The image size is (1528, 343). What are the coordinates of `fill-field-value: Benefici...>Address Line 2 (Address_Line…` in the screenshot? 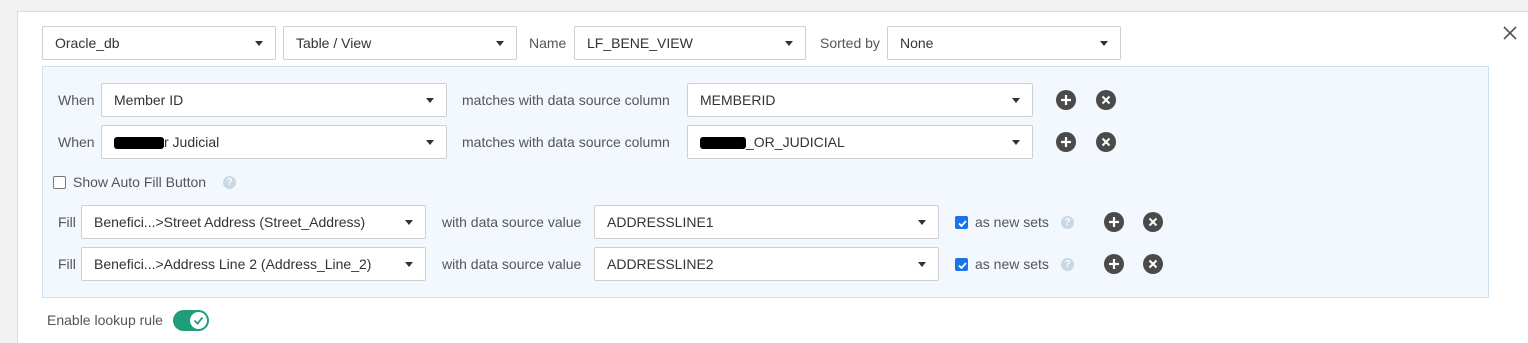 It's located at (233, 264).